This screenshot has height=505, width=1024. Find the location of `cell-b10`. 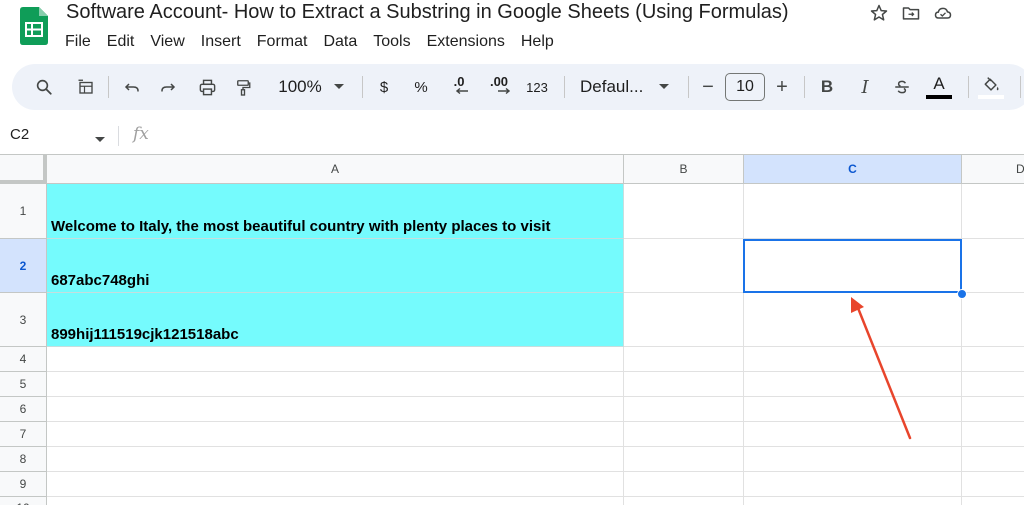

cell-b10 is located at coordinates (684, 501).